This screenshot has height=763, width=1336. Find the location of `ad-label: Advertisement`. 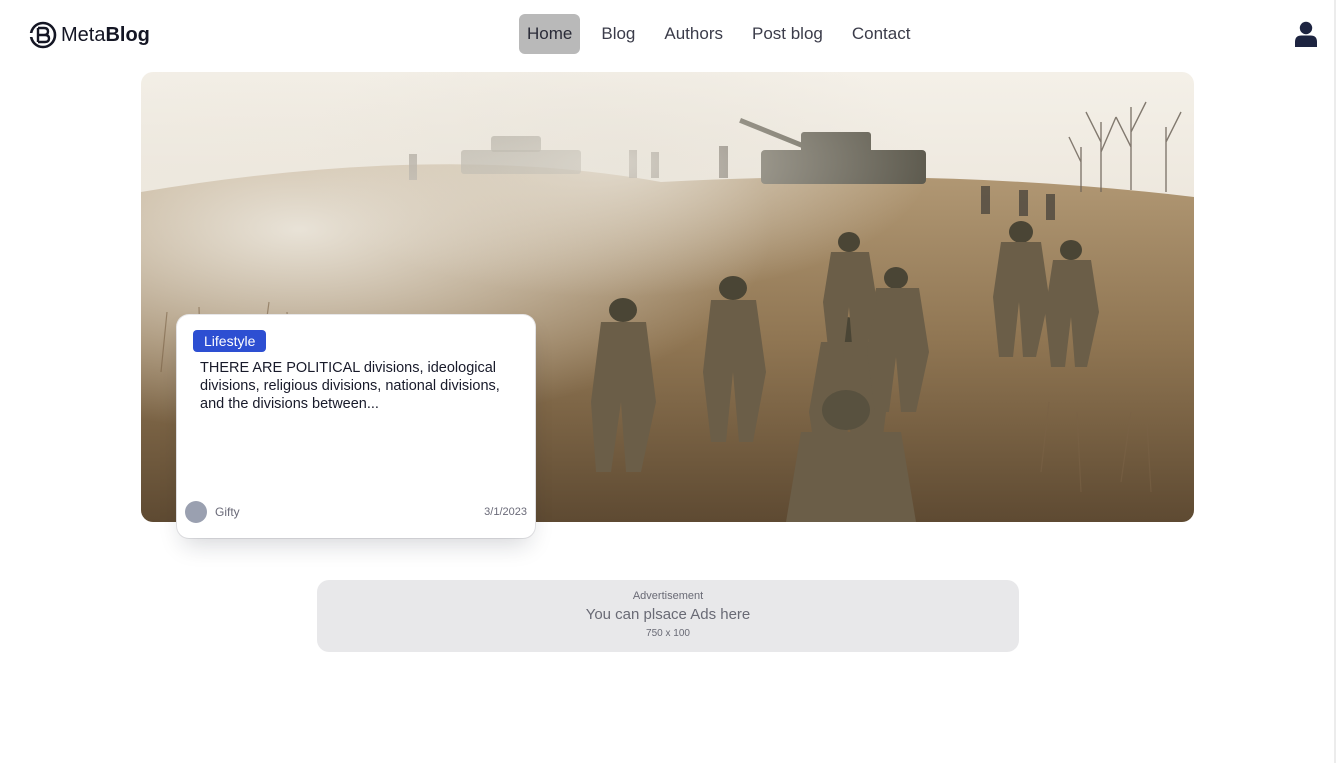

ad-label: Advertisement is located at coordinates (668, 596).